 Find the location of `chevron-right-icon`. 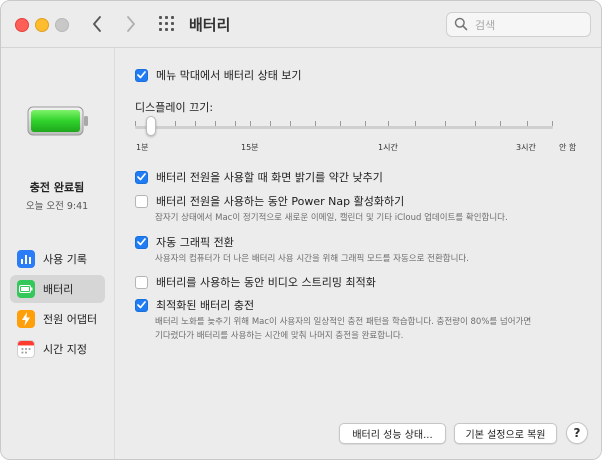

chevron-right-icon is located at coordinates (131, 24).